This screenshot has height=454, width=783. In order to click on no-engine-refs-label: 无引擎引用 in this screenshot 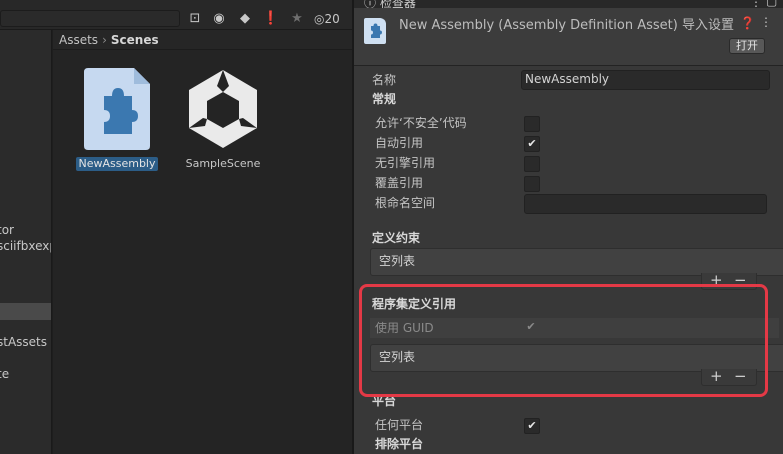, I will do `click(405, 163)`.